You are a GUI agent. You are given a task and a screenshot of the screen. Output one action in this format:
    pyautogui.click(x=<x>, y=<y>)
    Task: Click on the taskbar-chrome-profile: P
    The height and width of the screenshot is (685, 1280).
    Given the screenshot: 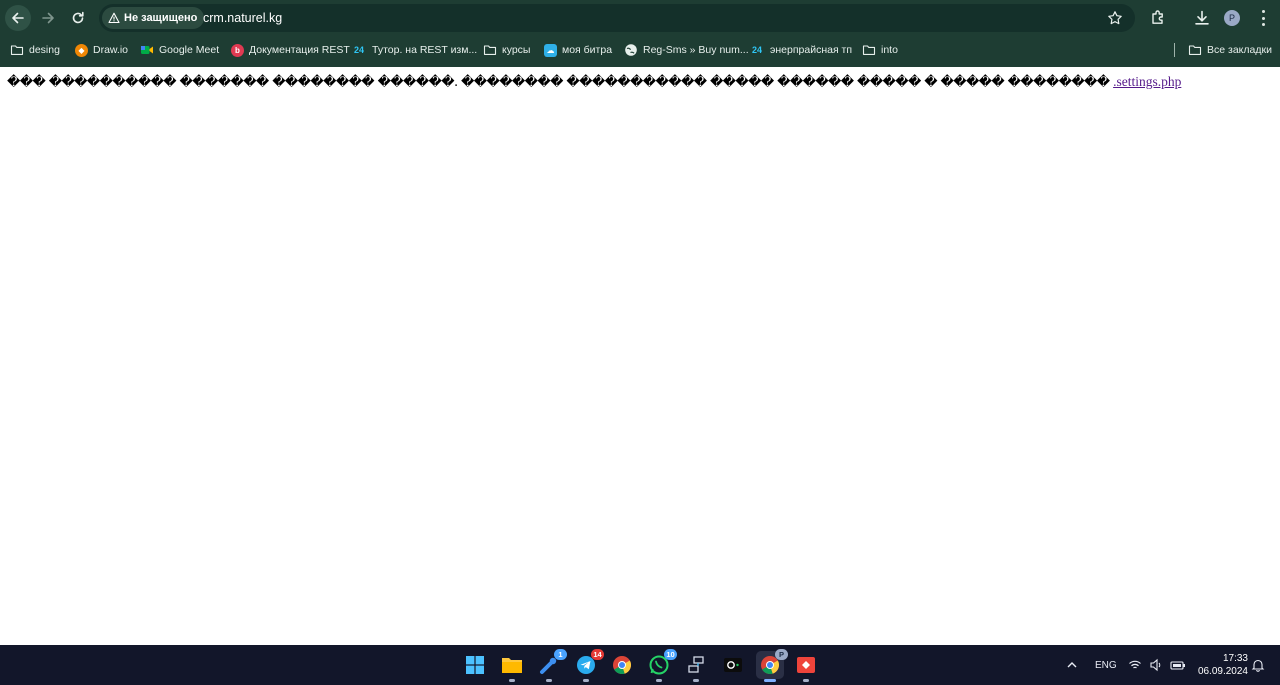 What is the action you would take?
    pyautogui.click(x=772, y=665)
    